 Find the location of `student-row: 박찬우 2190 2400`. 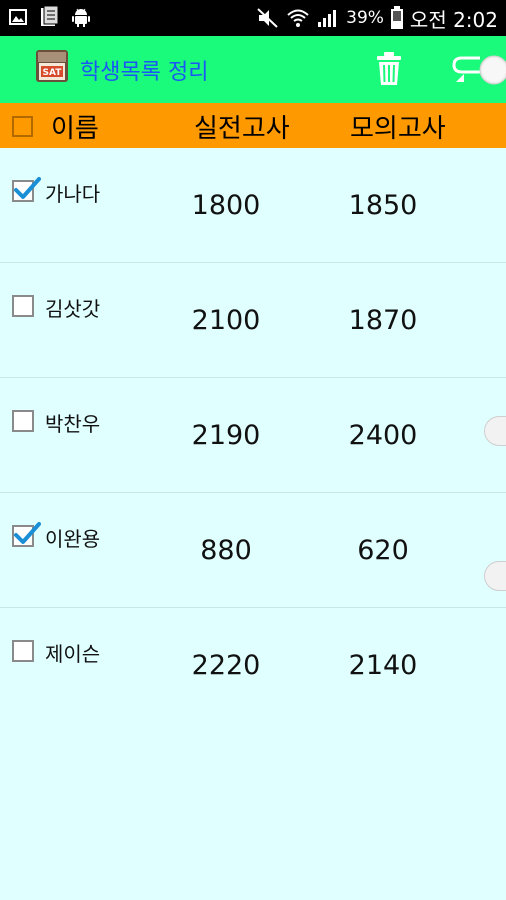

student-row: 박찬우 2190 2400 is located at coordinates (253, 435).